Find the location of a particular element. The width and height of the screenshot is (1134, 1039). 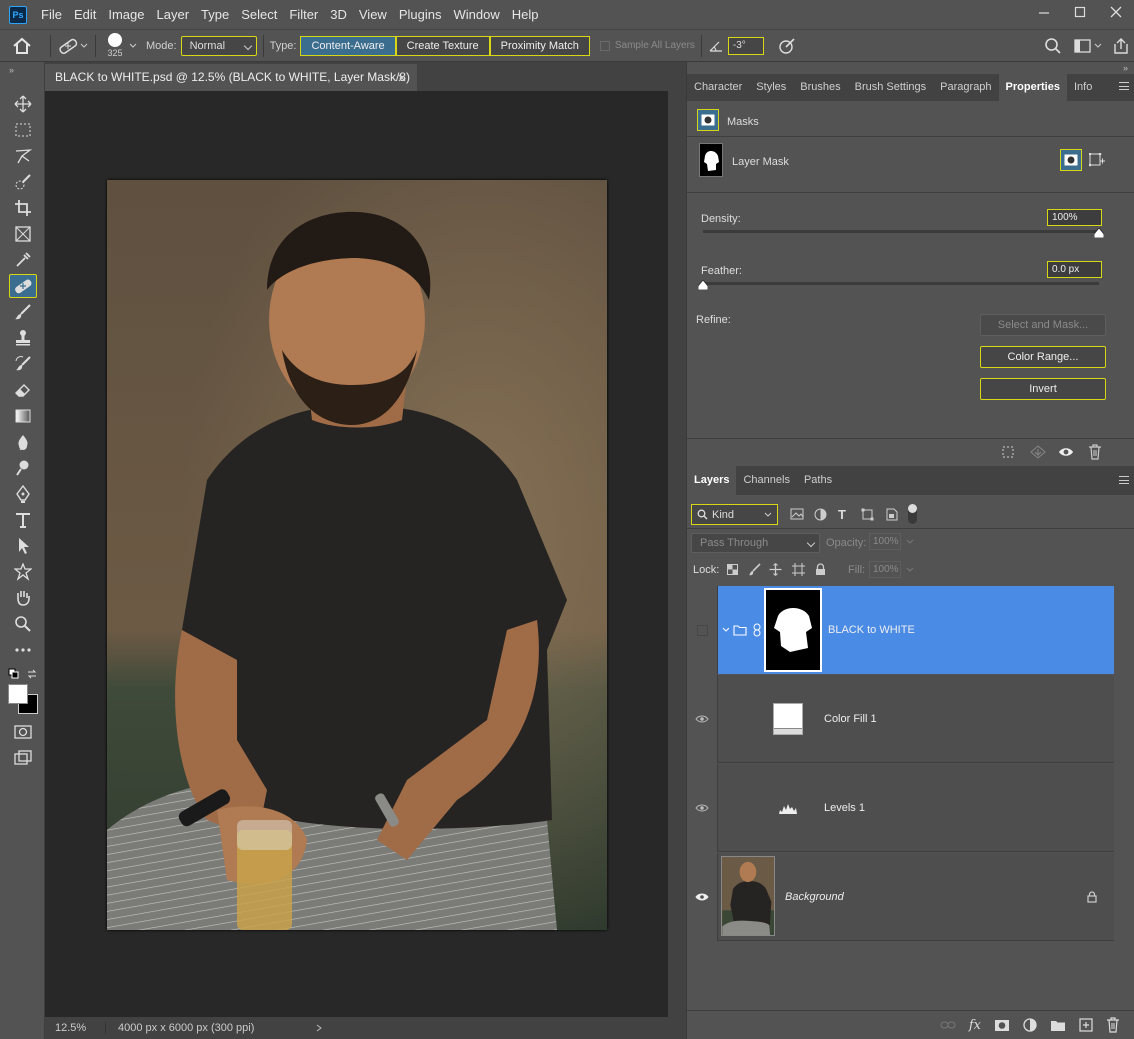

type-tool-icon is located at coordinates (23, 520).